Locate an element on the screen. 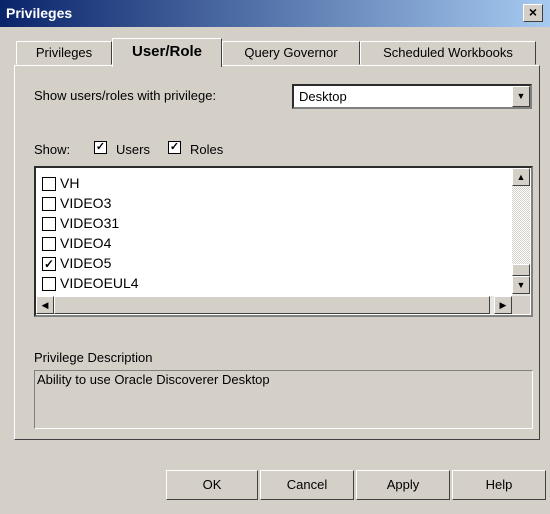  button-label: OK is located at coordinates (212, 484).